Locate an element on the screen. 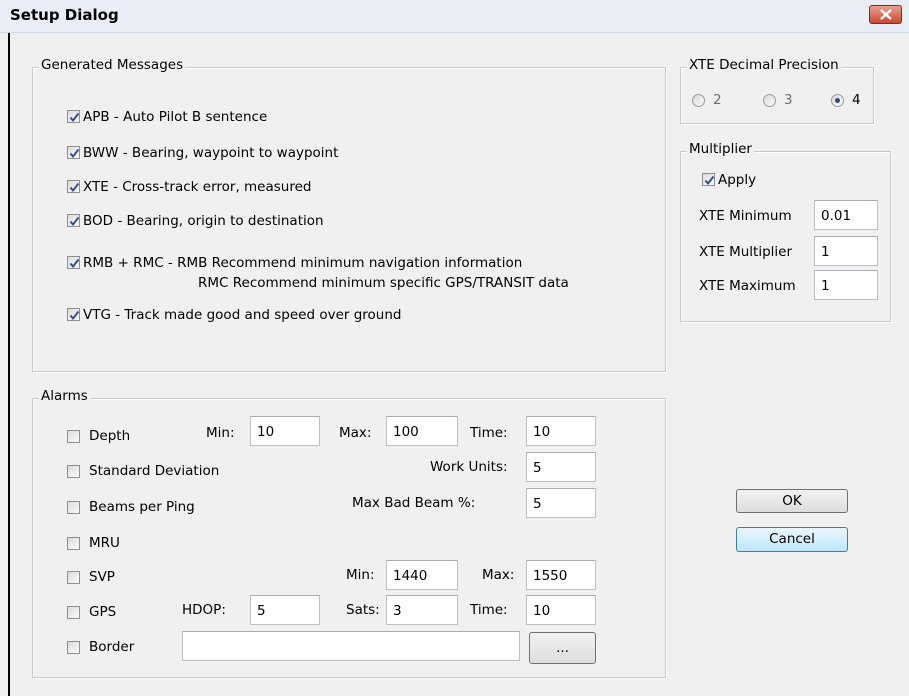 The image size is (909, 696). rmb-rmc-checkbox is located at coordinates (73, 262).